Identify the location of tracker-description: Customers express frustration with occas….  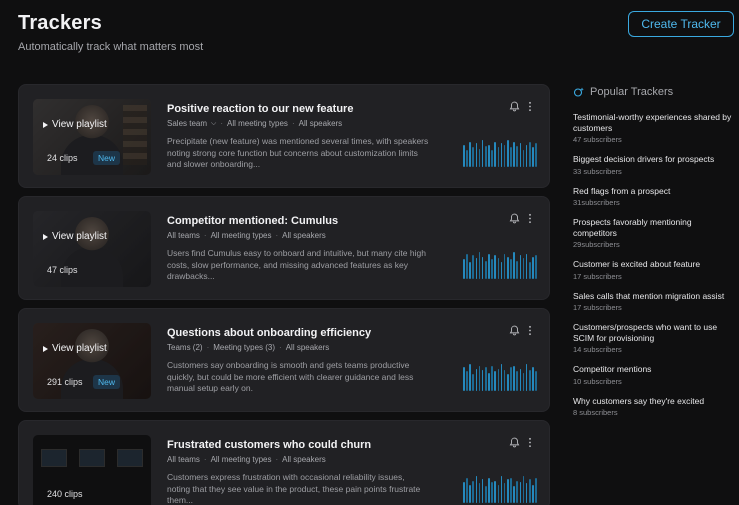
(294, 488).